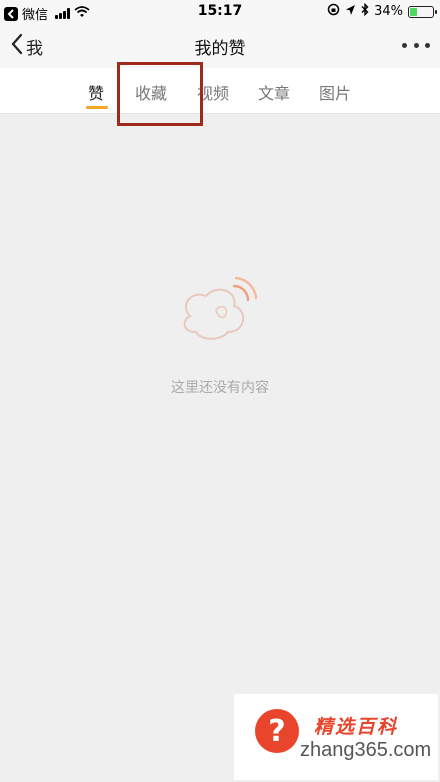 The image size is (440, 782). Describe the element at coordinates (97, 107) in the screenshot. I see `active-tab-indicator` at that location.